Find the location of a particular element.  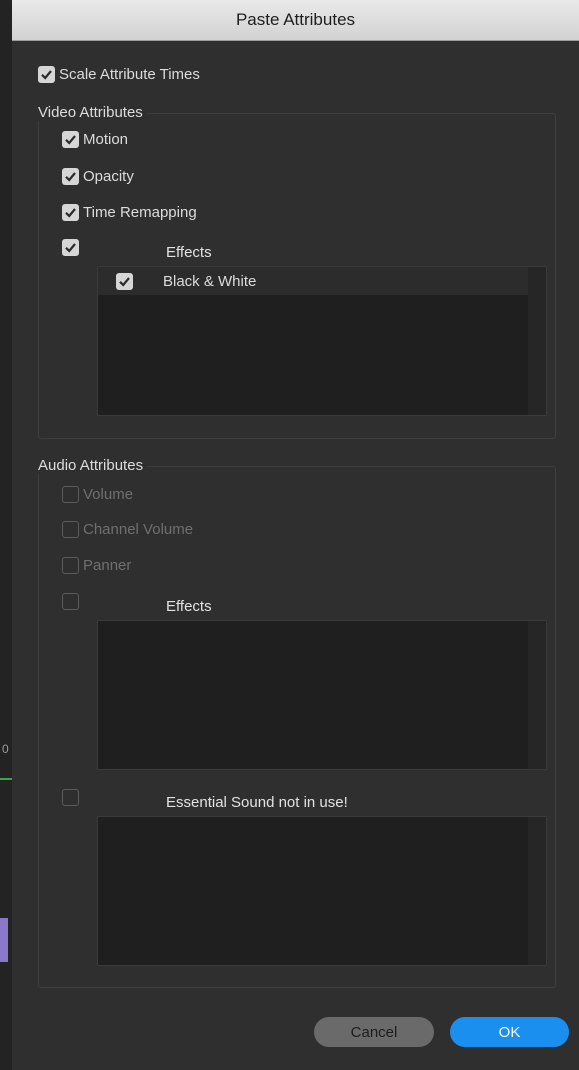

background-edge-glyph: 0 is located at coordinates (5, 749).